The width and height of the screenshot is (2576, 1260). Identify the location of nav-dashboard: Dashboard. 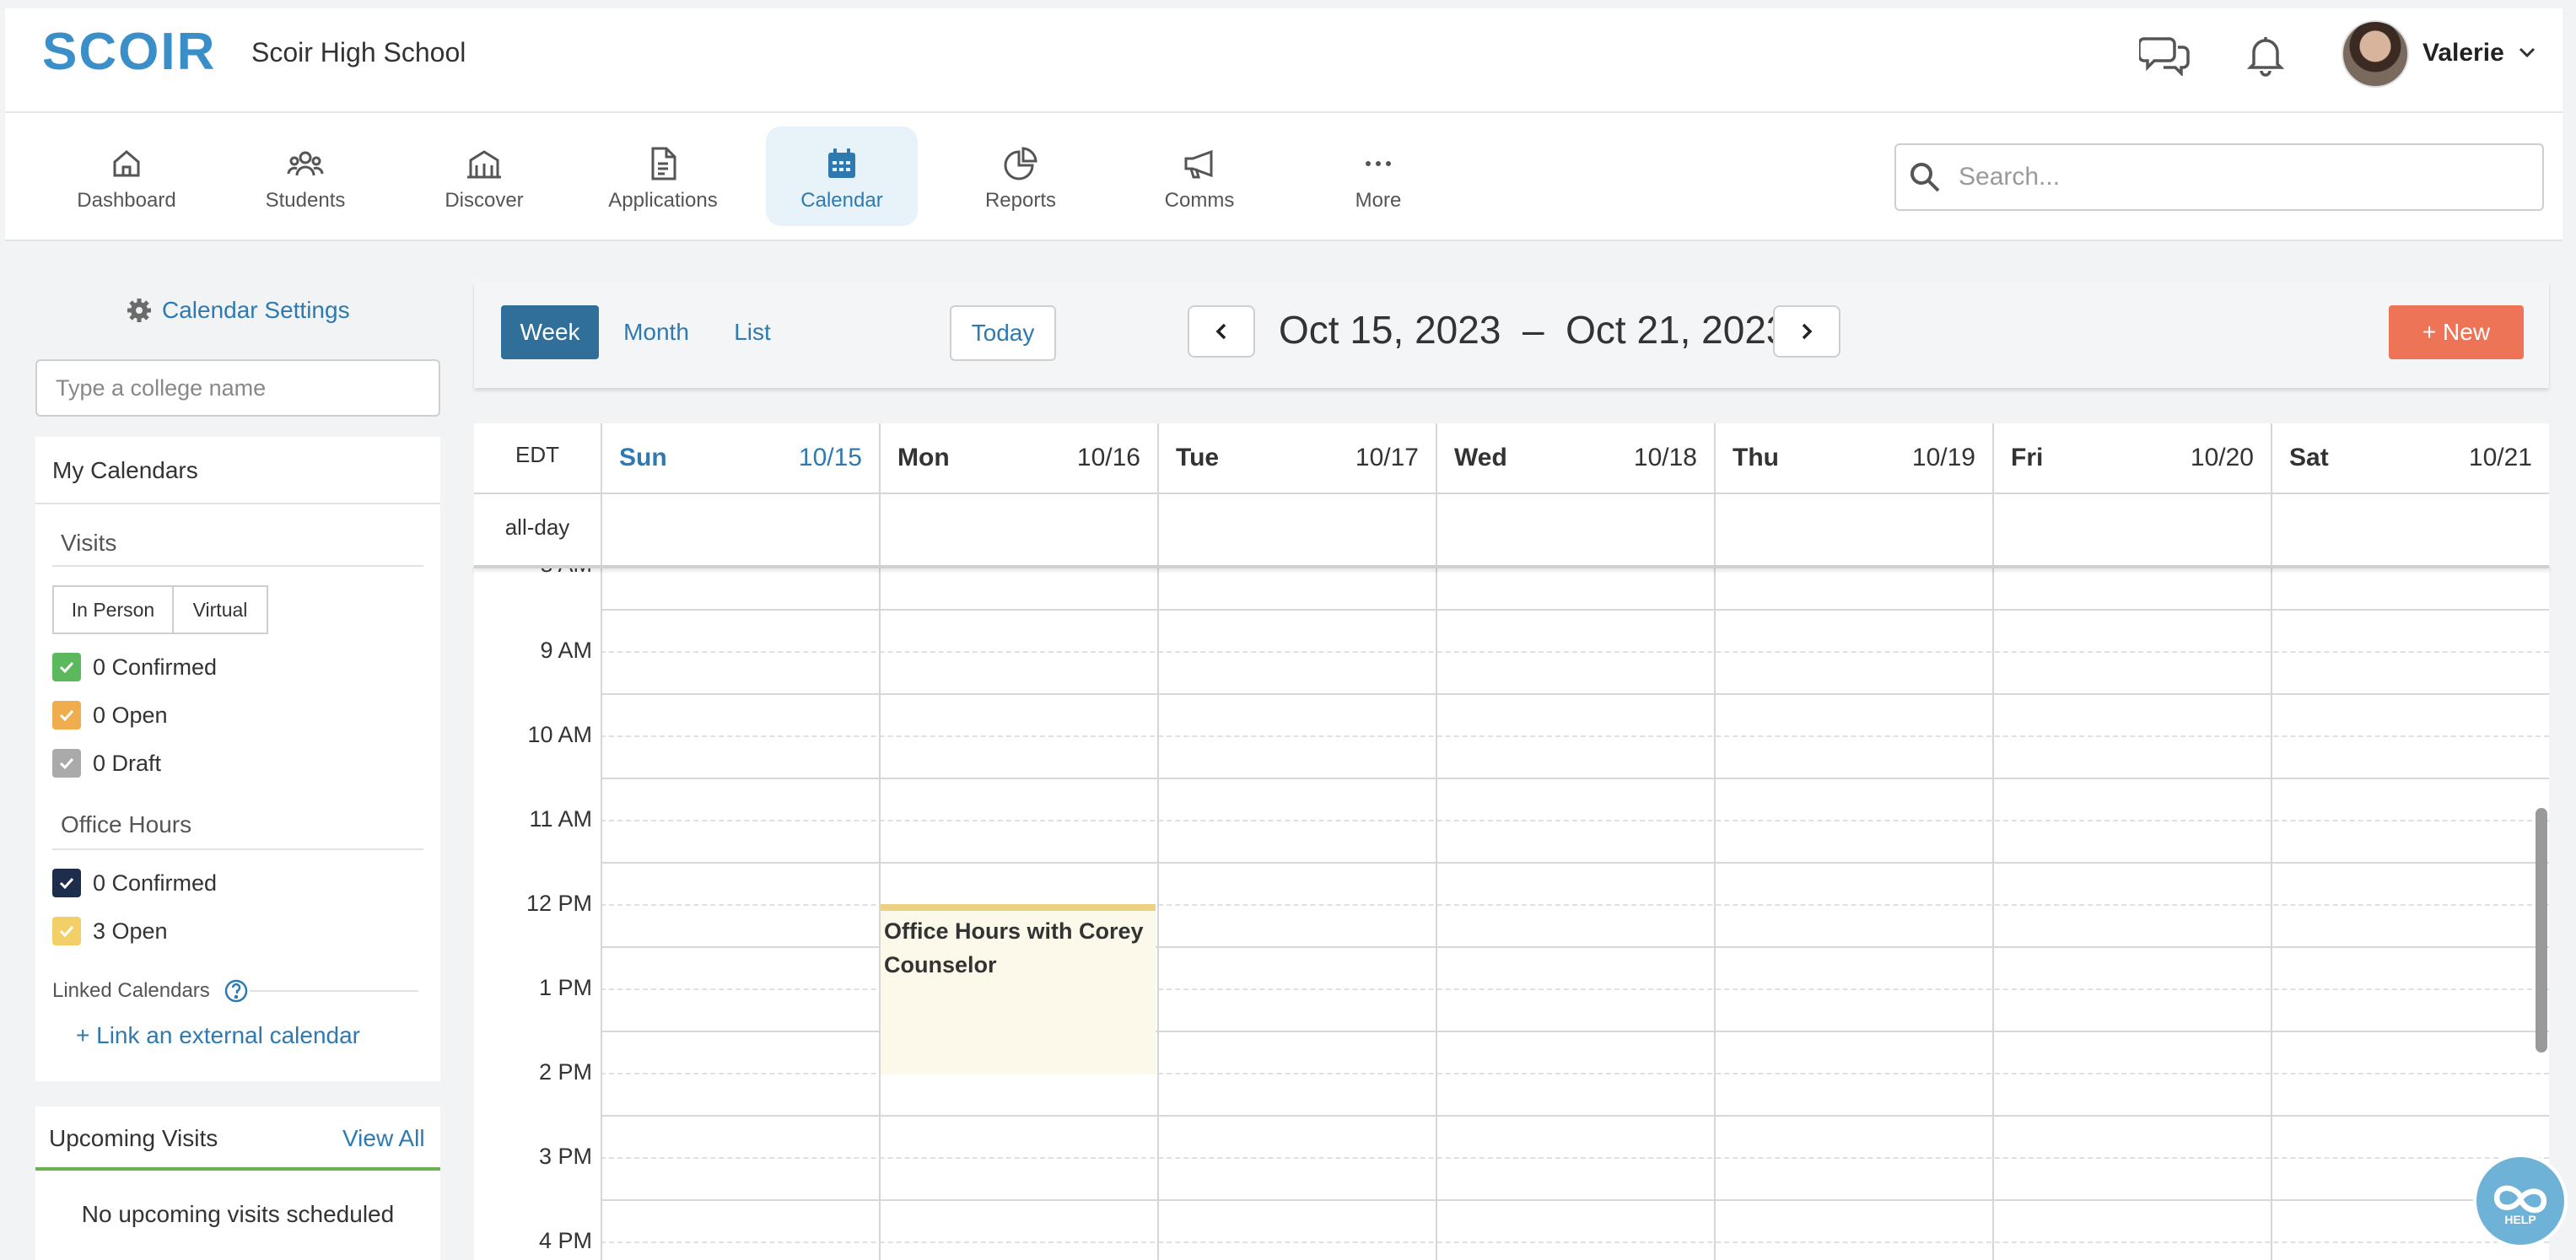
(126, 177).